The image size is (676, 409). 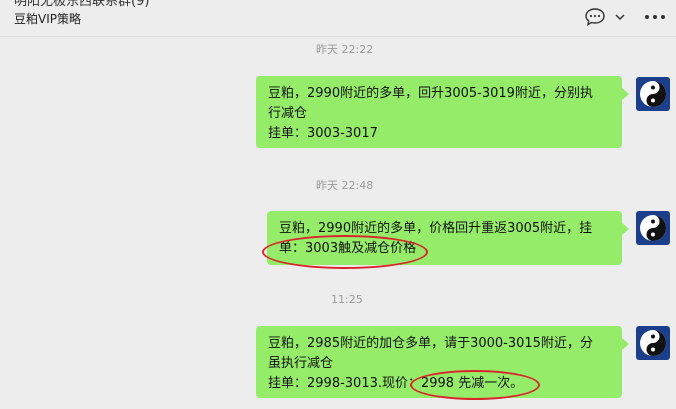 I want to click on chat-title: 明阳无极东西联系群(9), so click(x=82, y=4).